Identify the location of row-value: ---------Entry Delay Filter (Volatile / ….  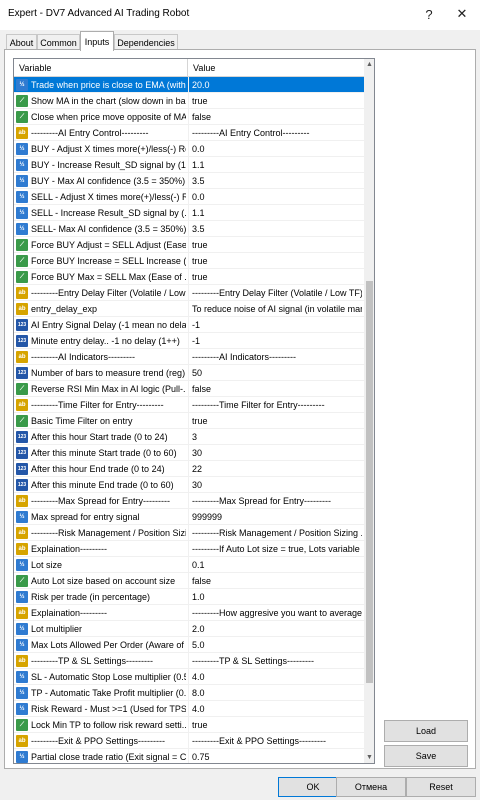
(276, 293).